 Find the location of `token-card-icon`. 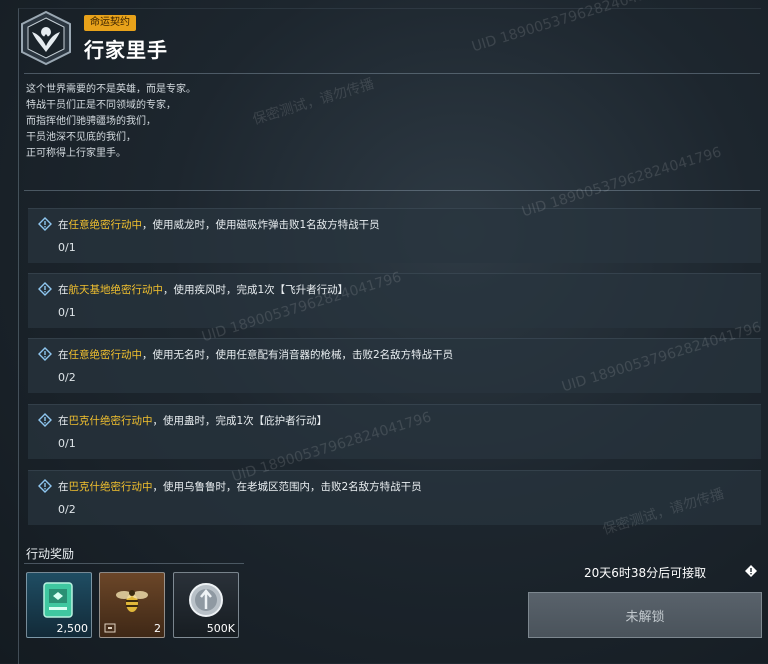

token-card-icon is located at coordinates (58, 600).